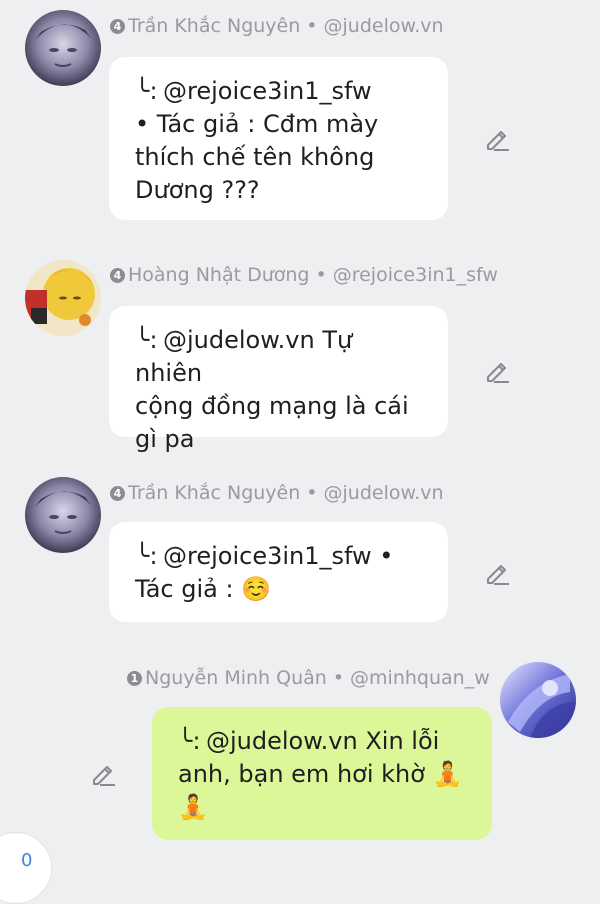  I want to click on level-badge: 1, so click(134, 678).